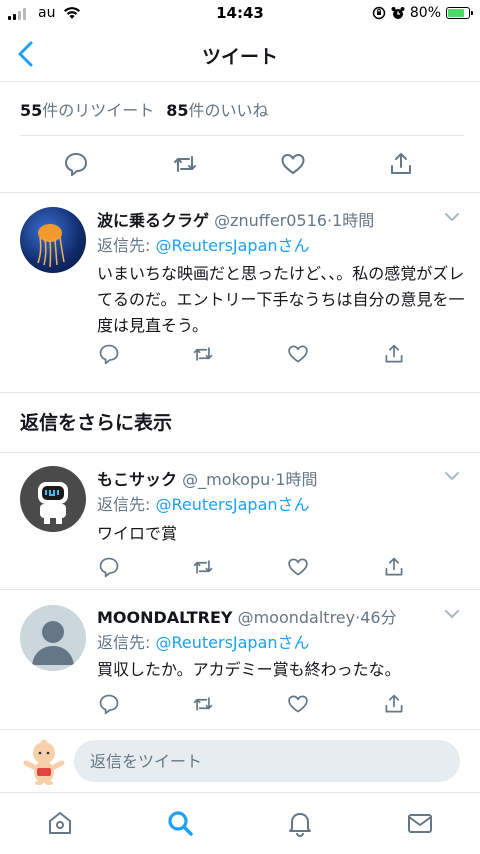  What do you see at coordinates (240, 165) in the screenshot?
I see `tweet-action-bar` at bounding box center [240, 165].